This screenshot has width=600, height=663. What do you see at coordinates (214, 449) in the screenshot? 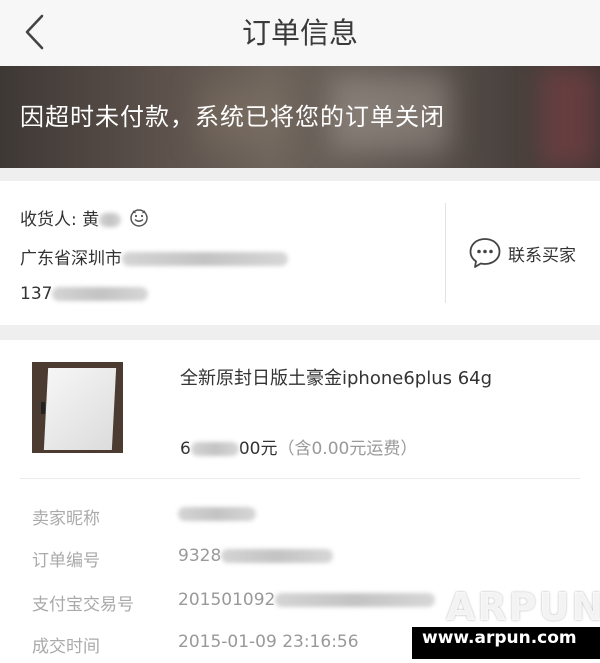
I see `redacted-price` at bounding box center [214, 449].